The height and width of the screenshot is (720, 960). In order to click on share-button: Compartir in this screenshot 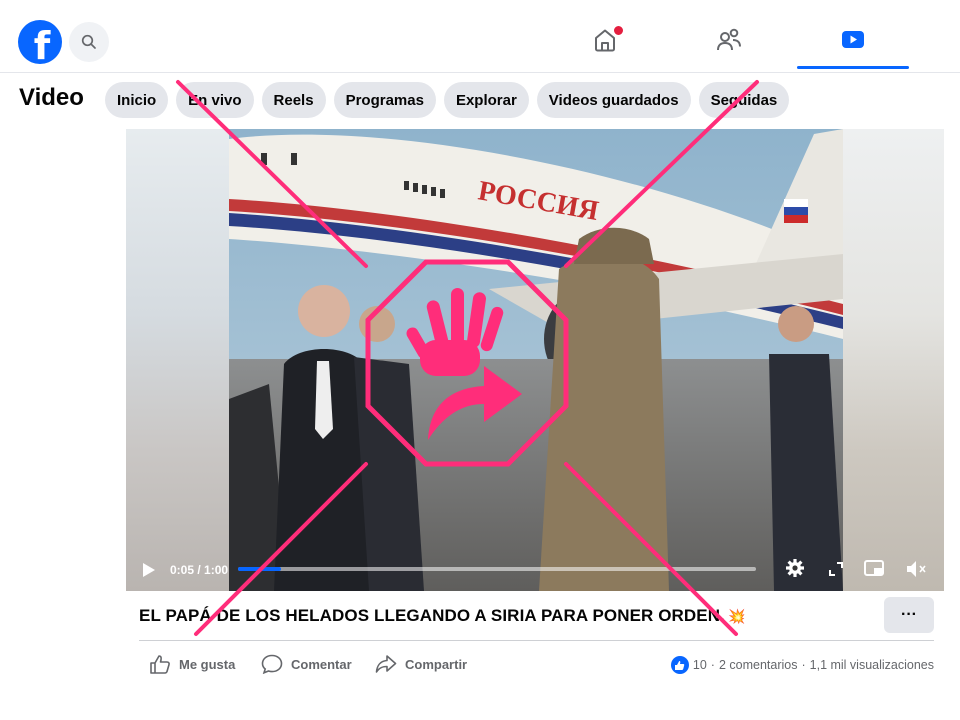, I will do `click(421, 664)`.